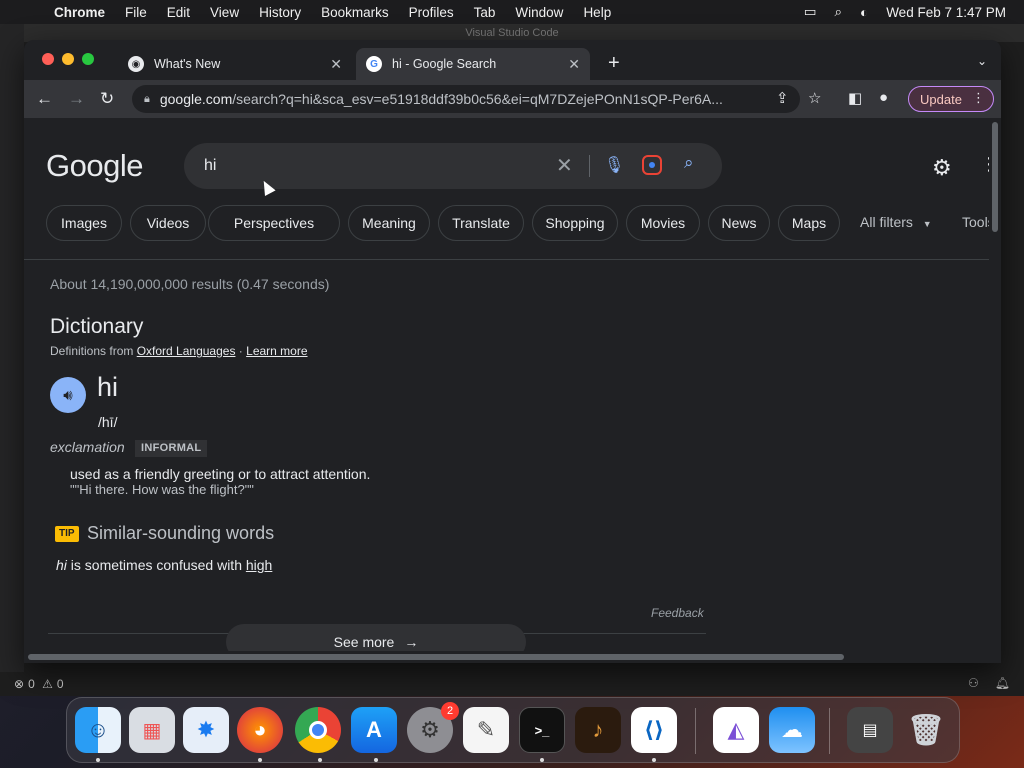  What do you see at coordinates (695, 731) in the screenshot?
I see `dock-separator` at bounding box center [695, 731].